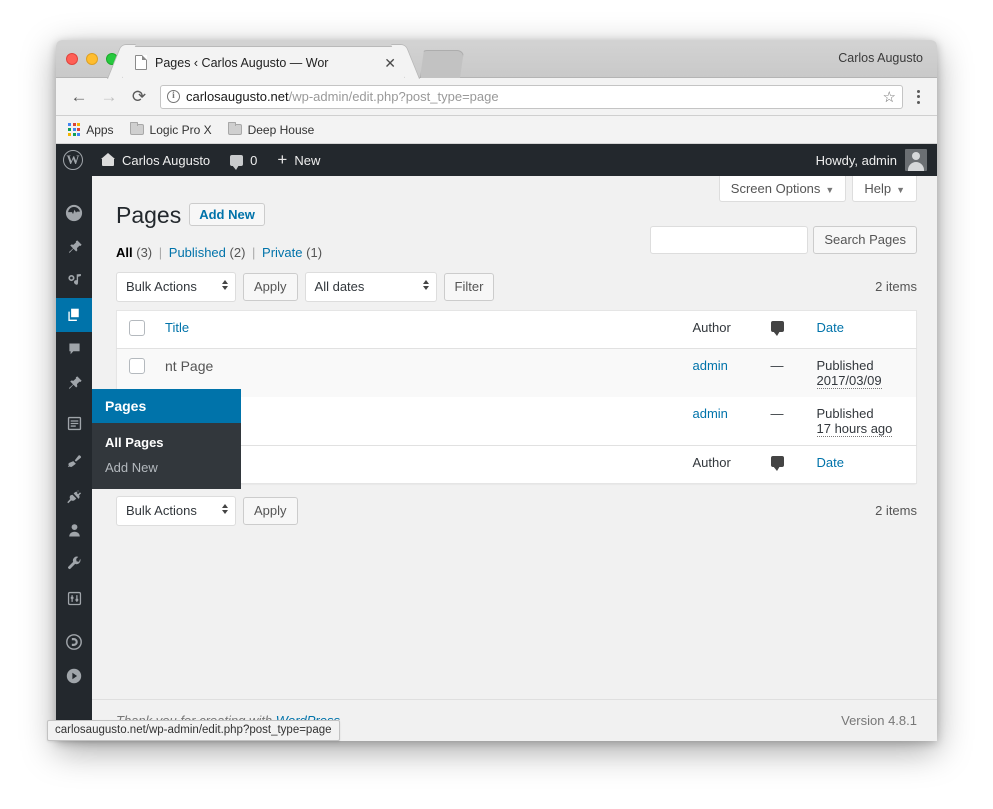 The height and width of the screenshot is (809, 993). Describe the element at coordinates (918, 96) in the screenshot. I see `chrome-menu-icon` at that location.